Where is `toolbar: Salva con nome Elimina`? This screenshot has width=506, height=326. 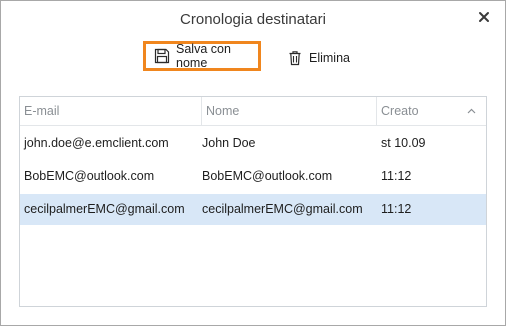 toolbar: Salva con nome Elimina is located at coordinates (253, 58).